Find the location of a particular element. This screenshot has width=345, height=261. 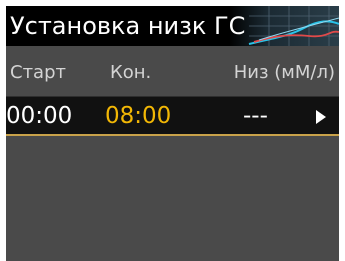

right-arrow-icon is located at coordinates (321, 117).